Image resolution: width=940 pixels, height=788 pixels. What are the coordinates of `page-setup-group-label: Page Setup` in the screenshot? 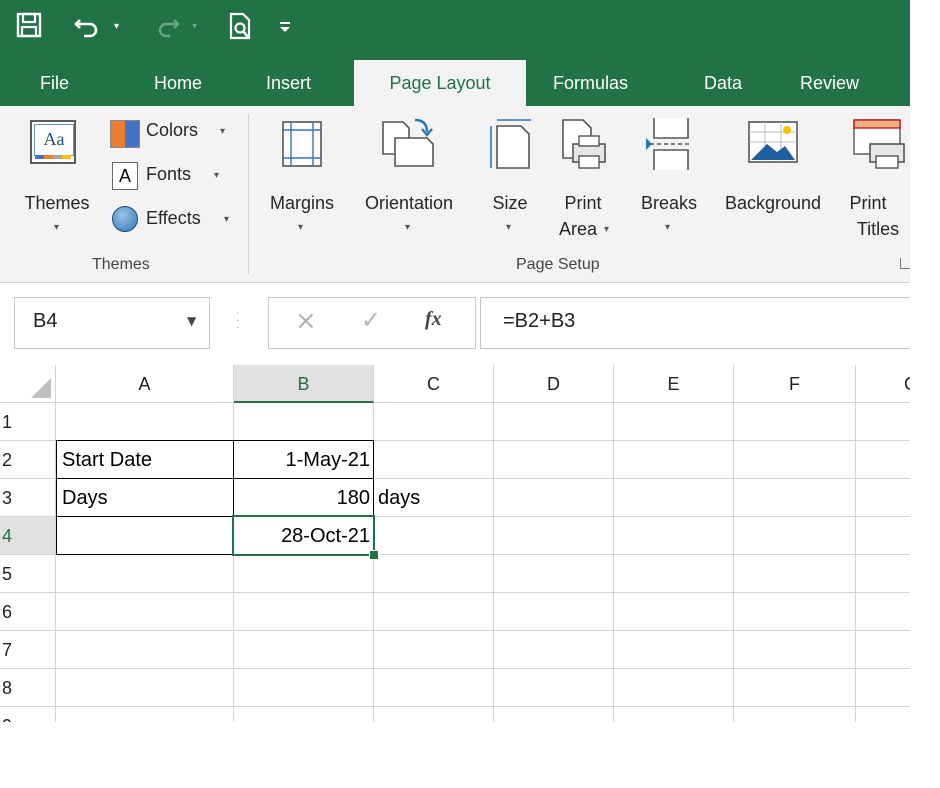 It's located at (558, 264).